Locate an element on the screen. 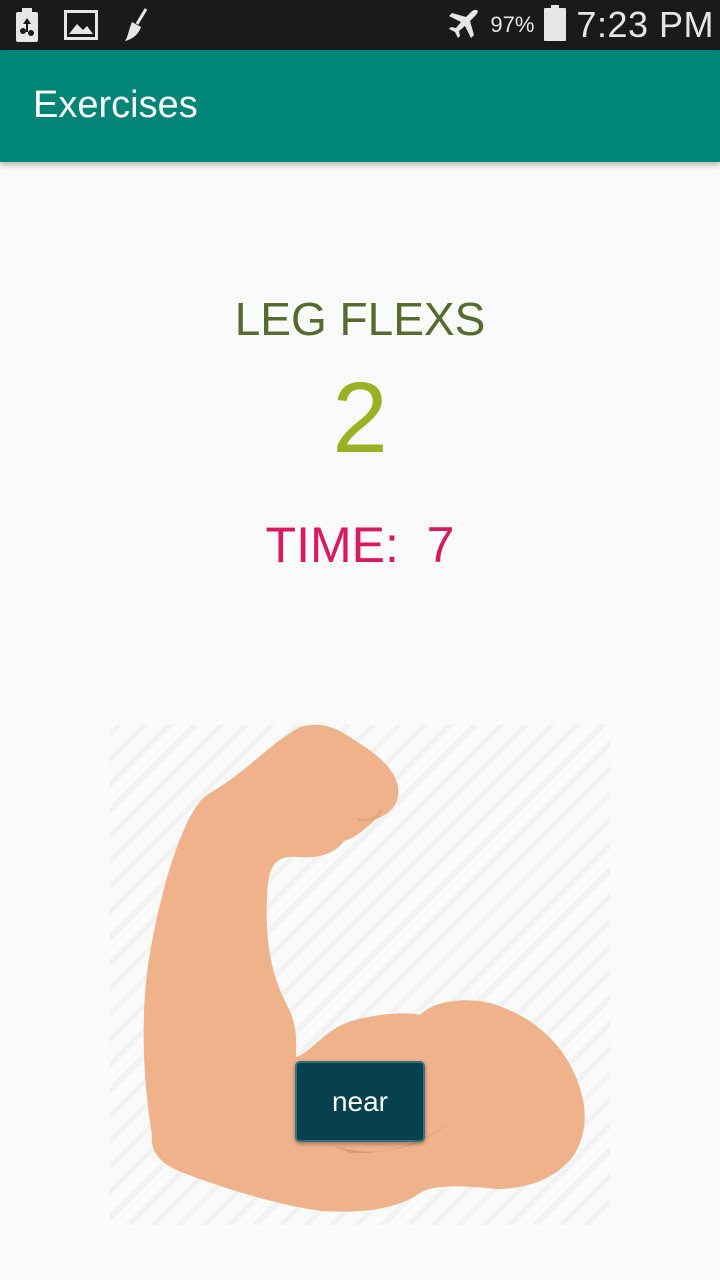 The image size is (720, 1280). image-icon is located at coordinates (81, 25).